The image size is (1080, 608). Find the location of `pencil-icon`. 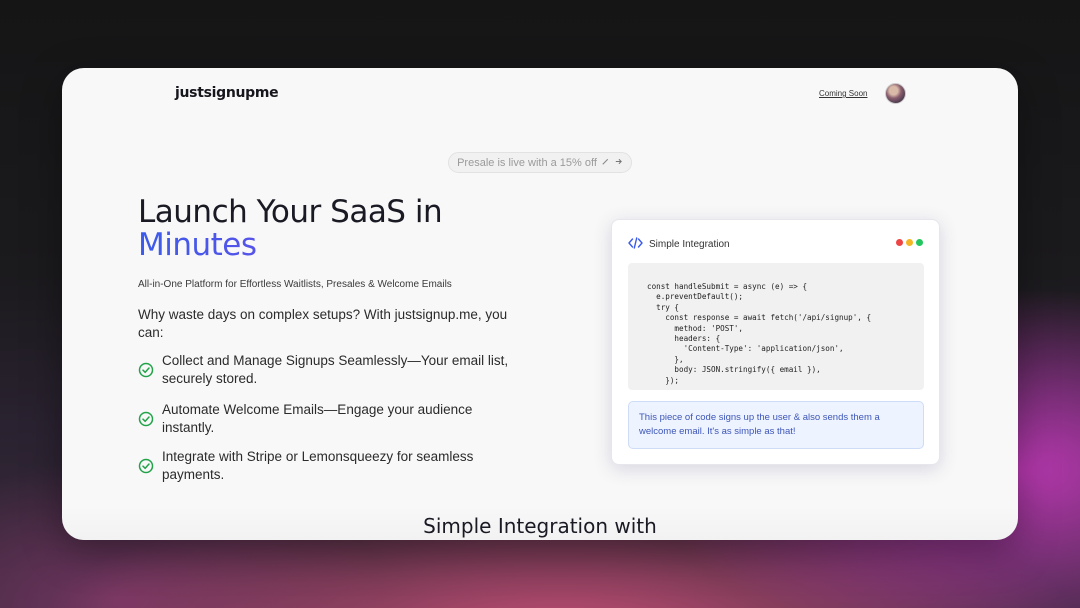

pencil-icon is located at coordinates (605, 163).